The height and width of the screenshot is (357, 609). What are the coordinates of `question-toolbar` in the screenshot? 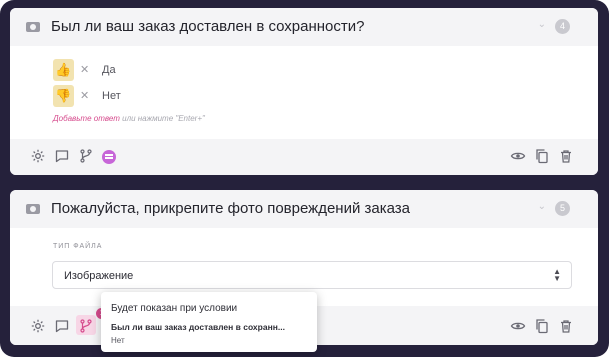 It's located at (304, 157).